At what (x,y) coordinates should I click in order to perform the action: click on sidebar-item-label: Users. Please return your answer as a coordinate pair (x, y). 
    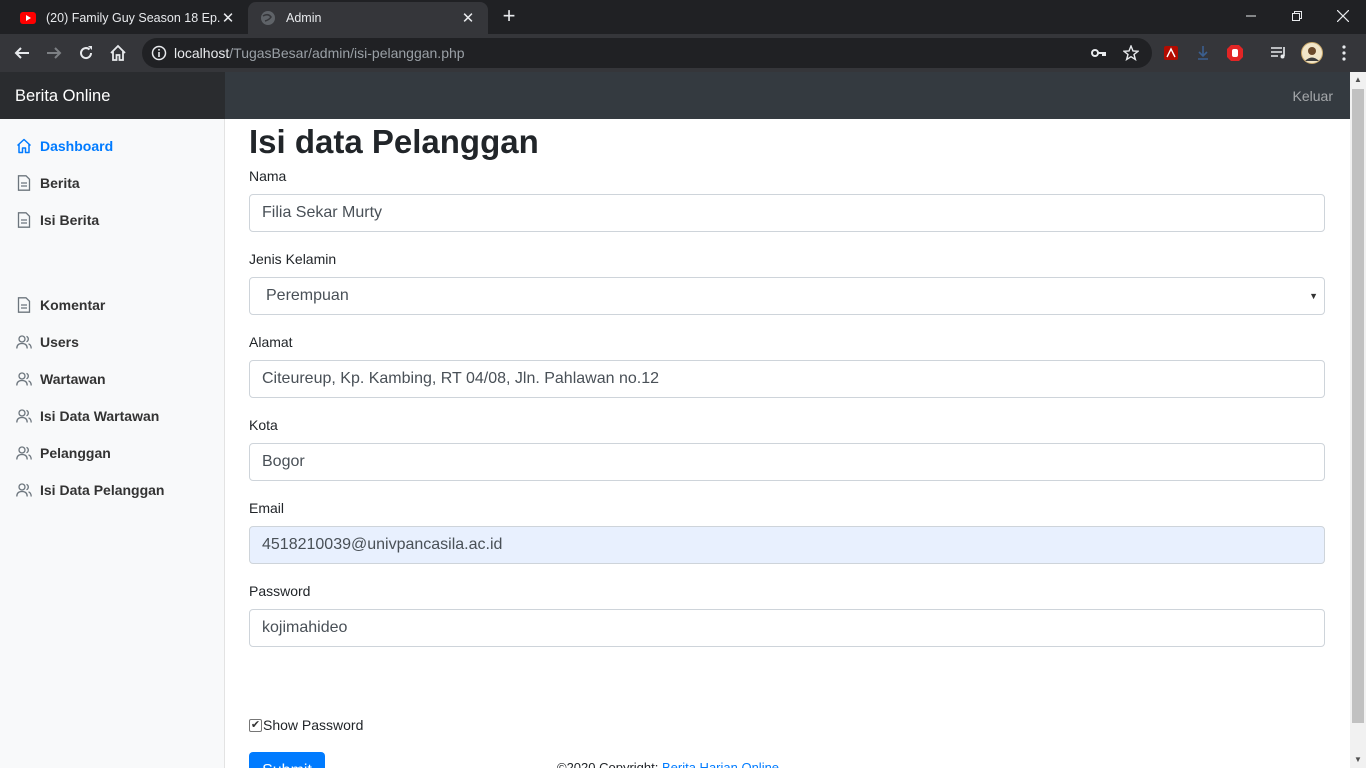
    Looking at the image, I should click on (59, 342).